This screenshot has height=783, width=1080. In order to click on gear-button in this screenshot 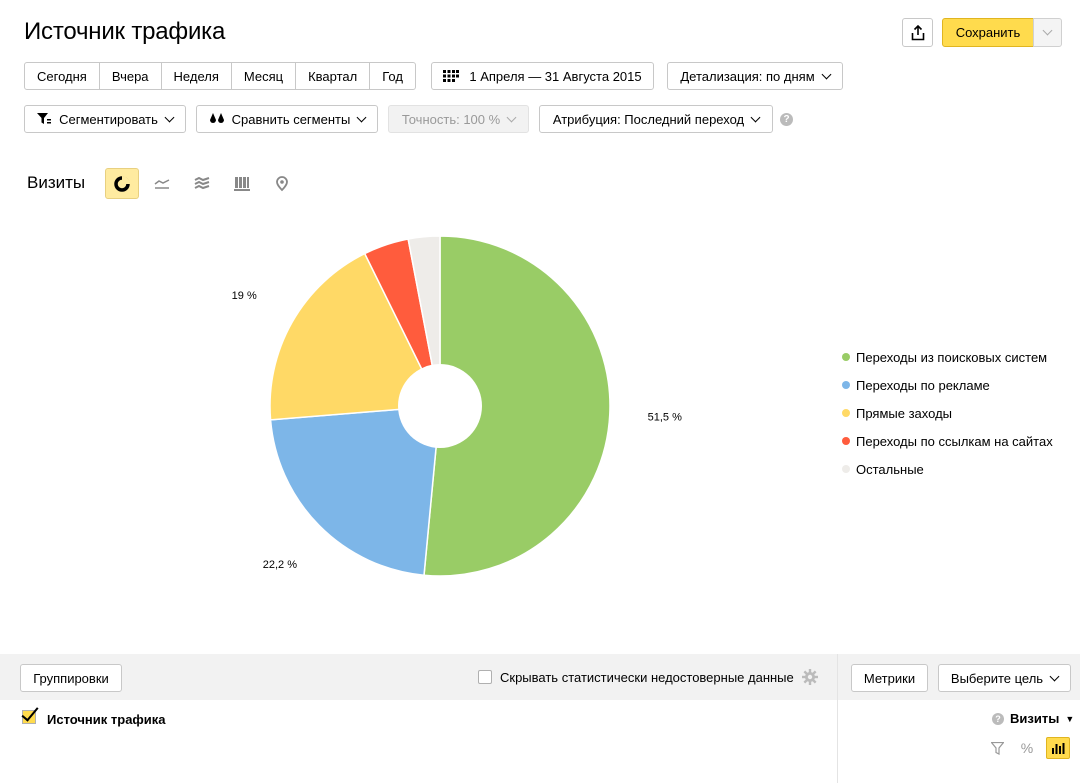, I will do `click(810, 678)`.